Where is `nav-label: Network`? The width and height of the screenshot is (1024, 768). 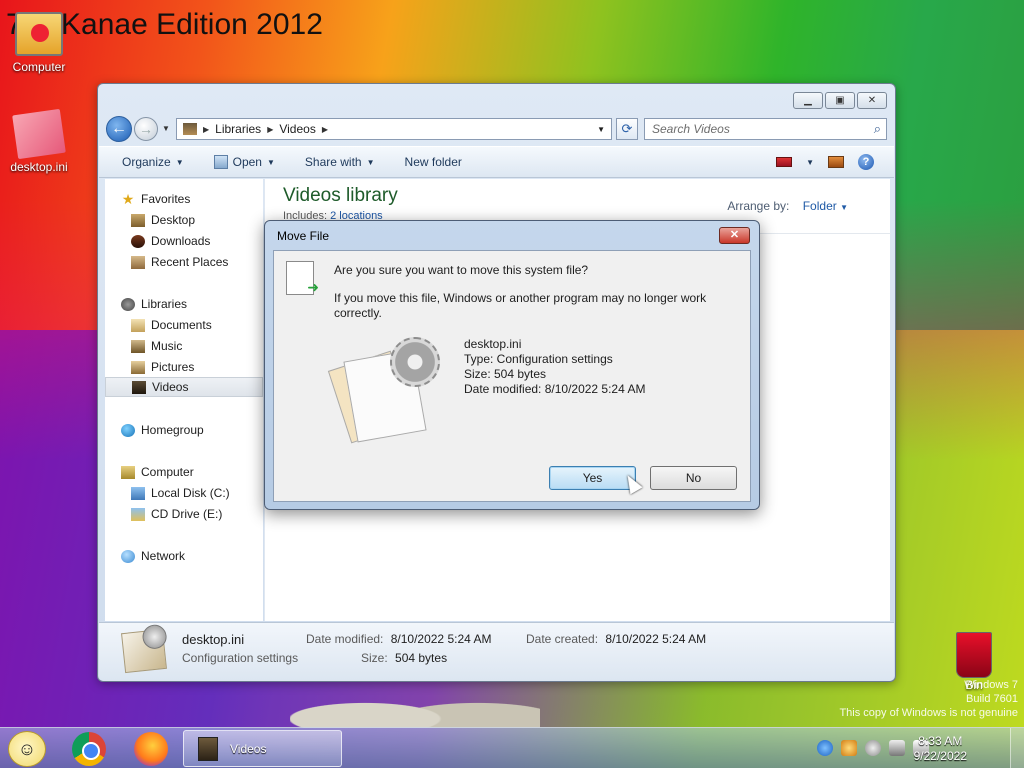 nav-label: Network is located at coordinates (163, 556).